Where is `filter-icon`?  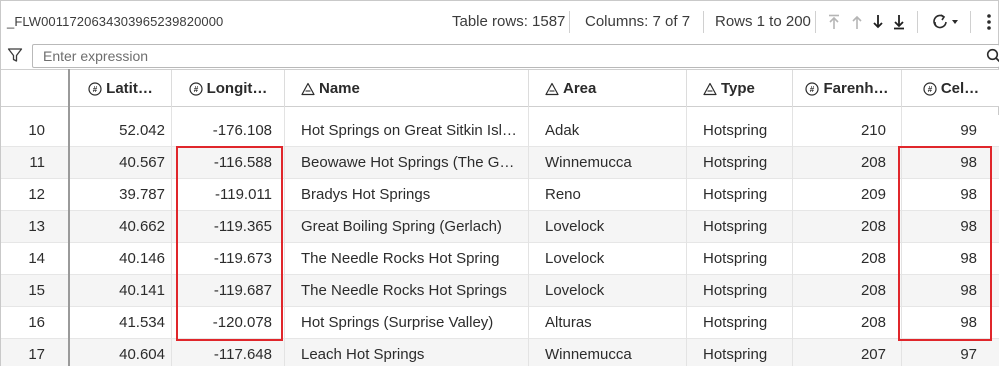 filter-icon is located at coordinates (15, 57).